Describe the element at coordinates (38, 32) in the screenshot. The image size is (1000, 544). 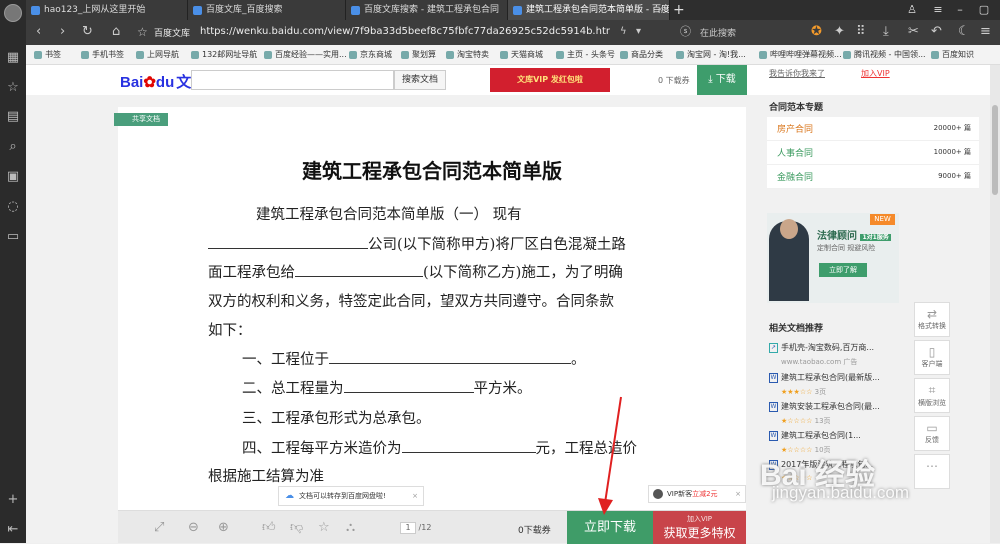
I see `back-icon: ‹` at that location.